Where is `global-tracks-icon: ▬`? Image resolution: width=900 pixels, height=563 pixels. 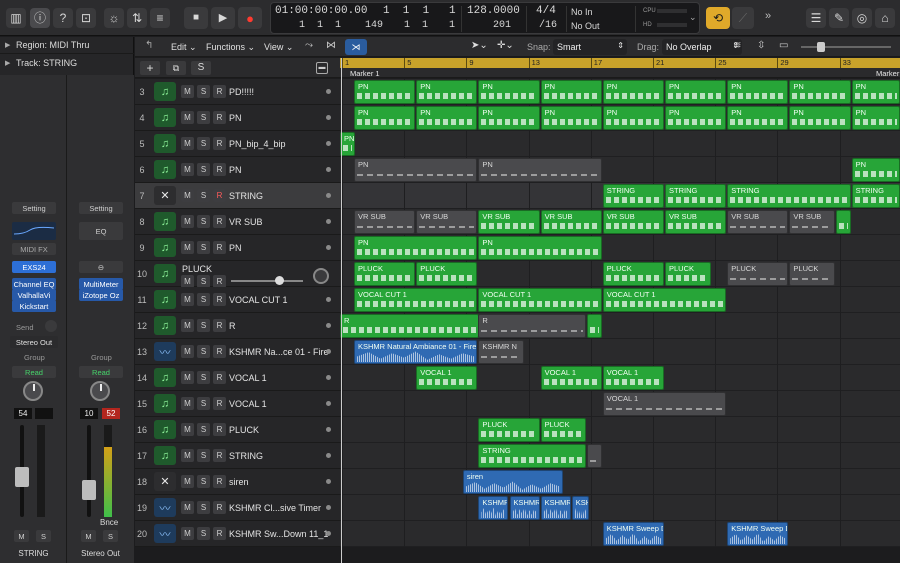
global-tracks-icon: ▬ is located at coordinates (322, 68).